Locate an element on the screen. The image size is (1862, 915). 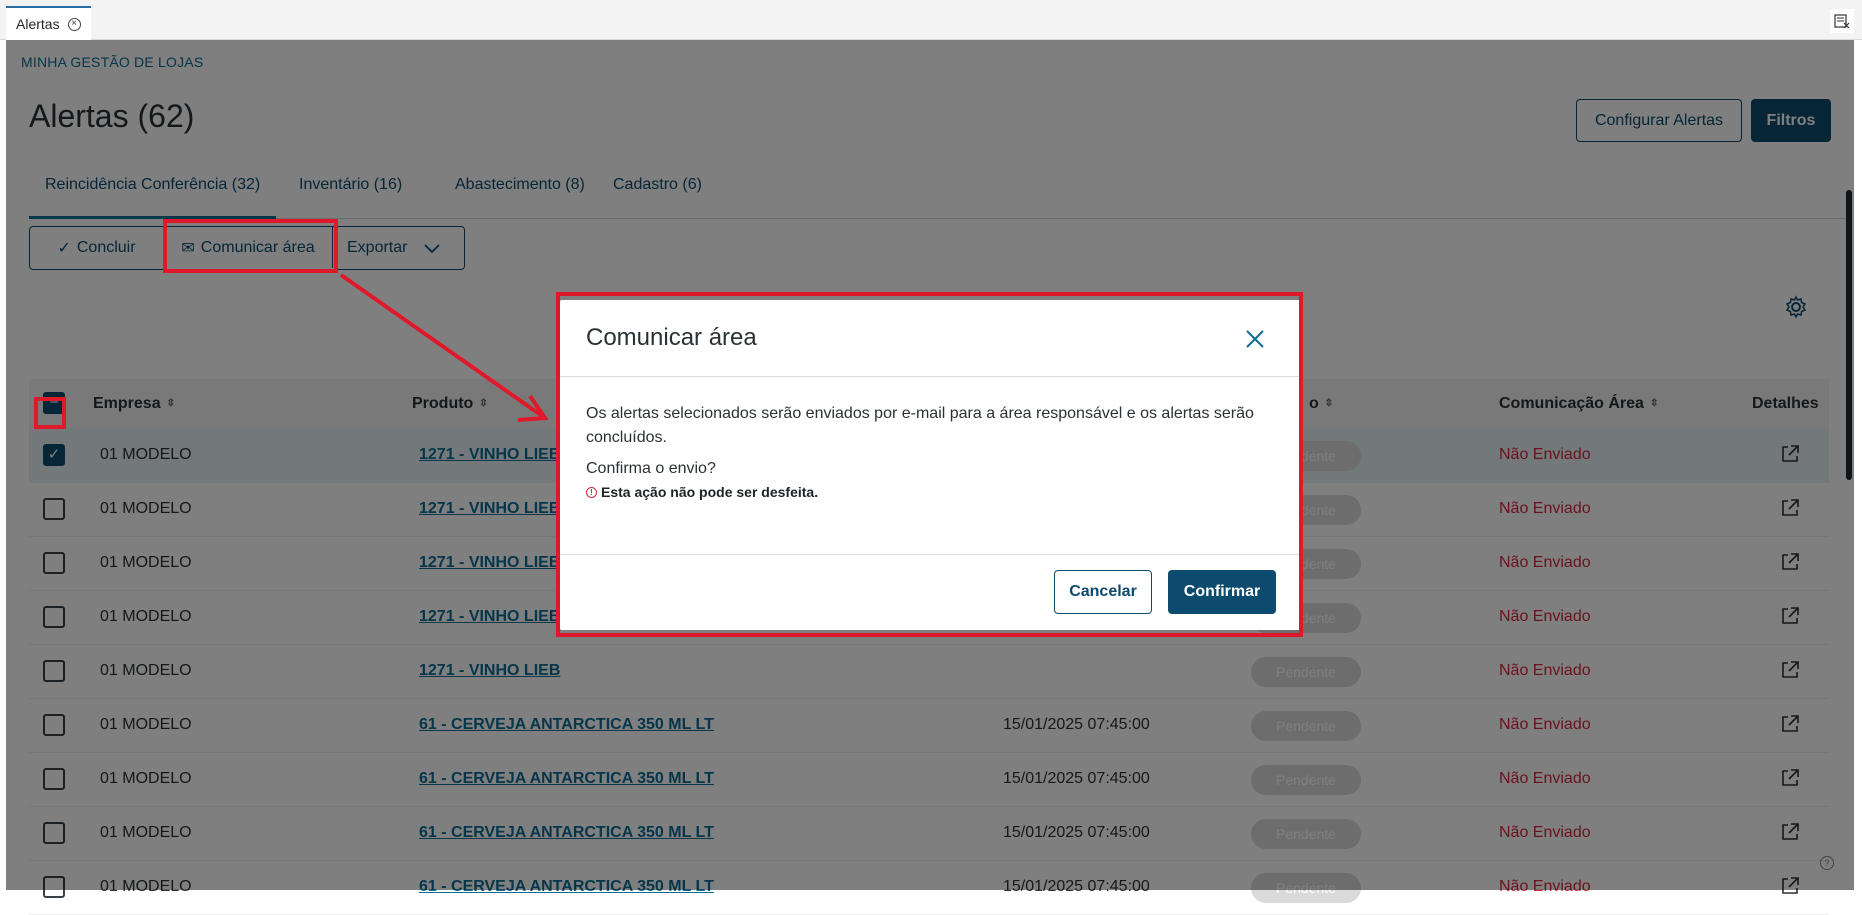
annotation-highlight-communicate is located at coordinates (250, 246).